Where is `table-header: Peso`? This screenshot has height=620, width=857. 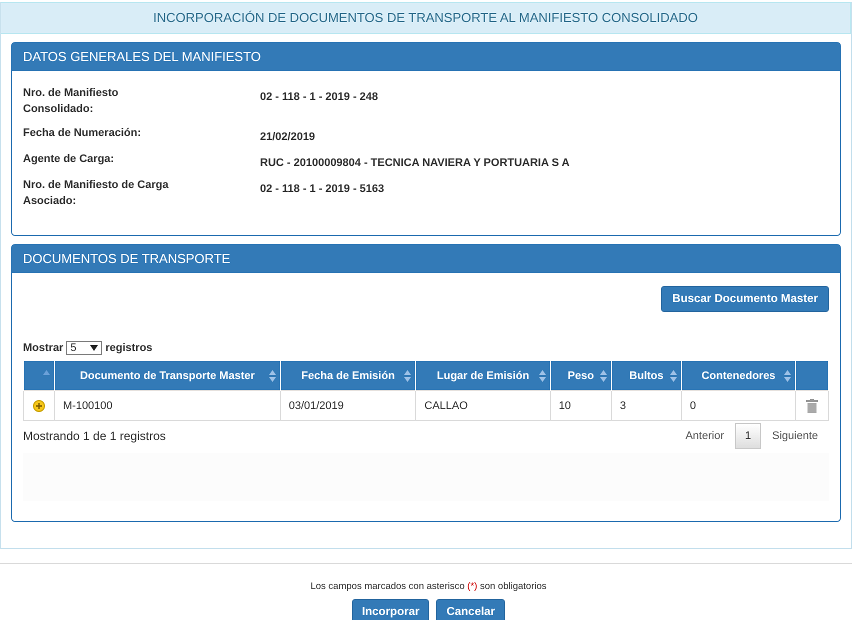 table-header: Peso is located at coordinates (581, 375).